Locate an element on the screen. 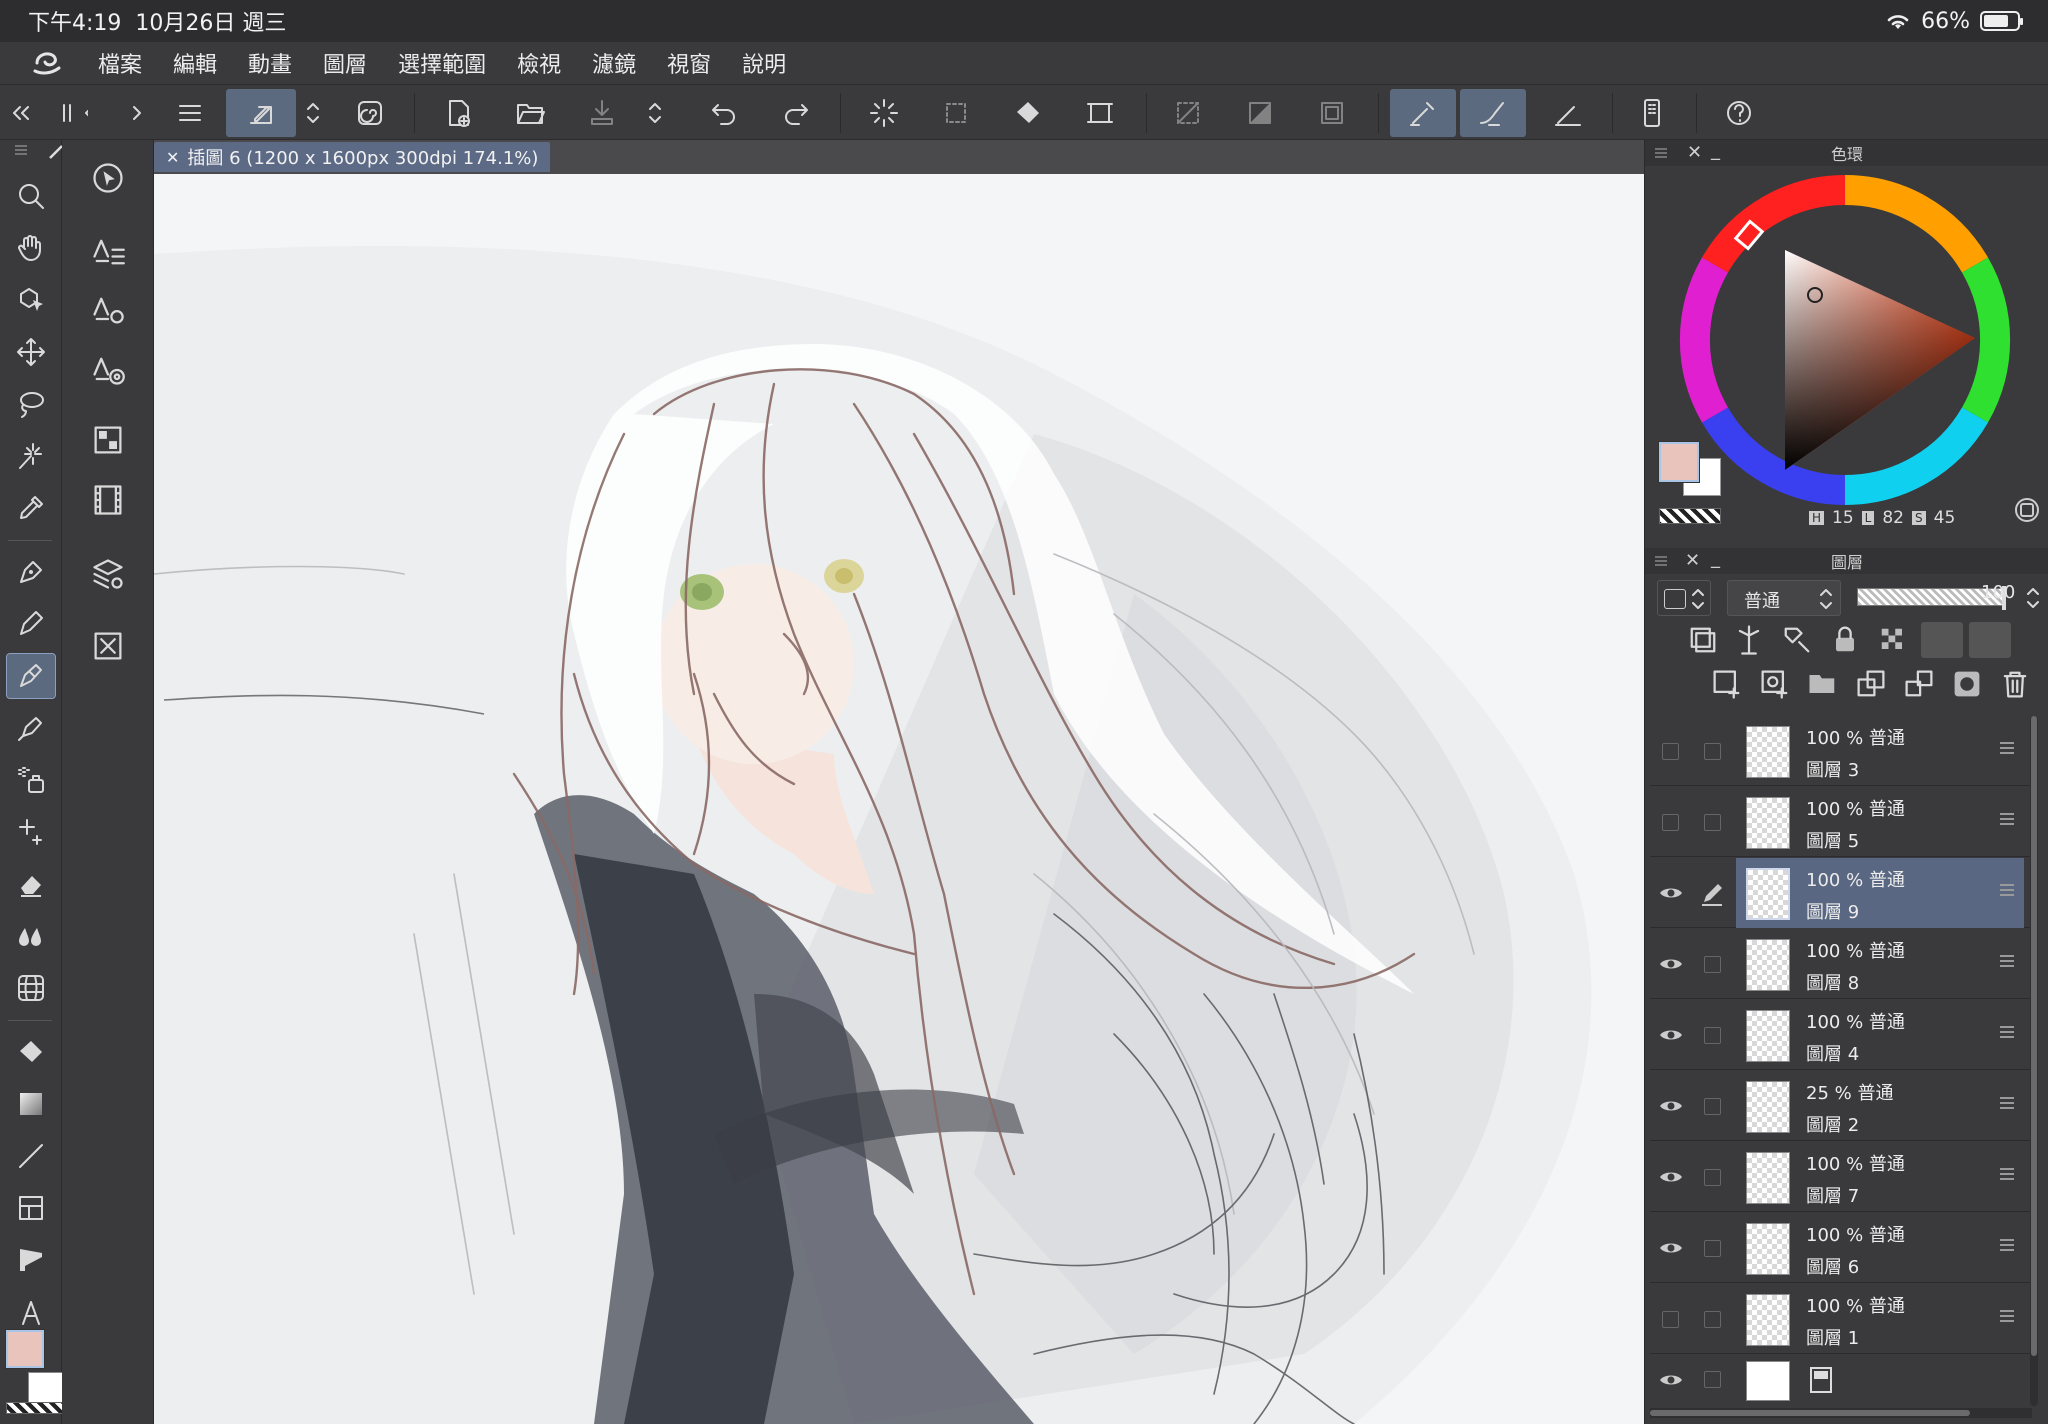  layer-mask-icon is located at coordinates (1967, 684).